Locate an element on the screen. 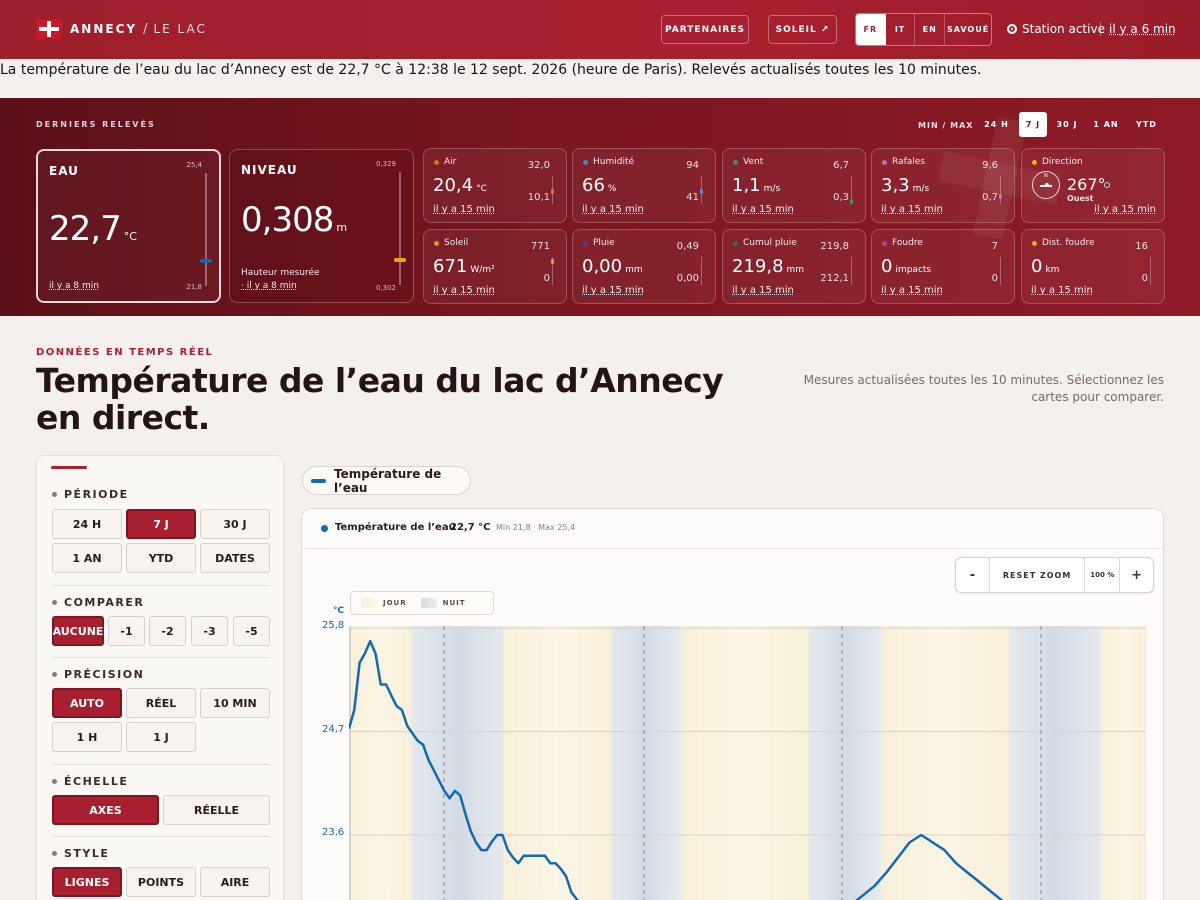 This screenshot has width=1200, height=900. language-switcher: FR IT EN SAVOUÉ is located at coordinates (923, 29).